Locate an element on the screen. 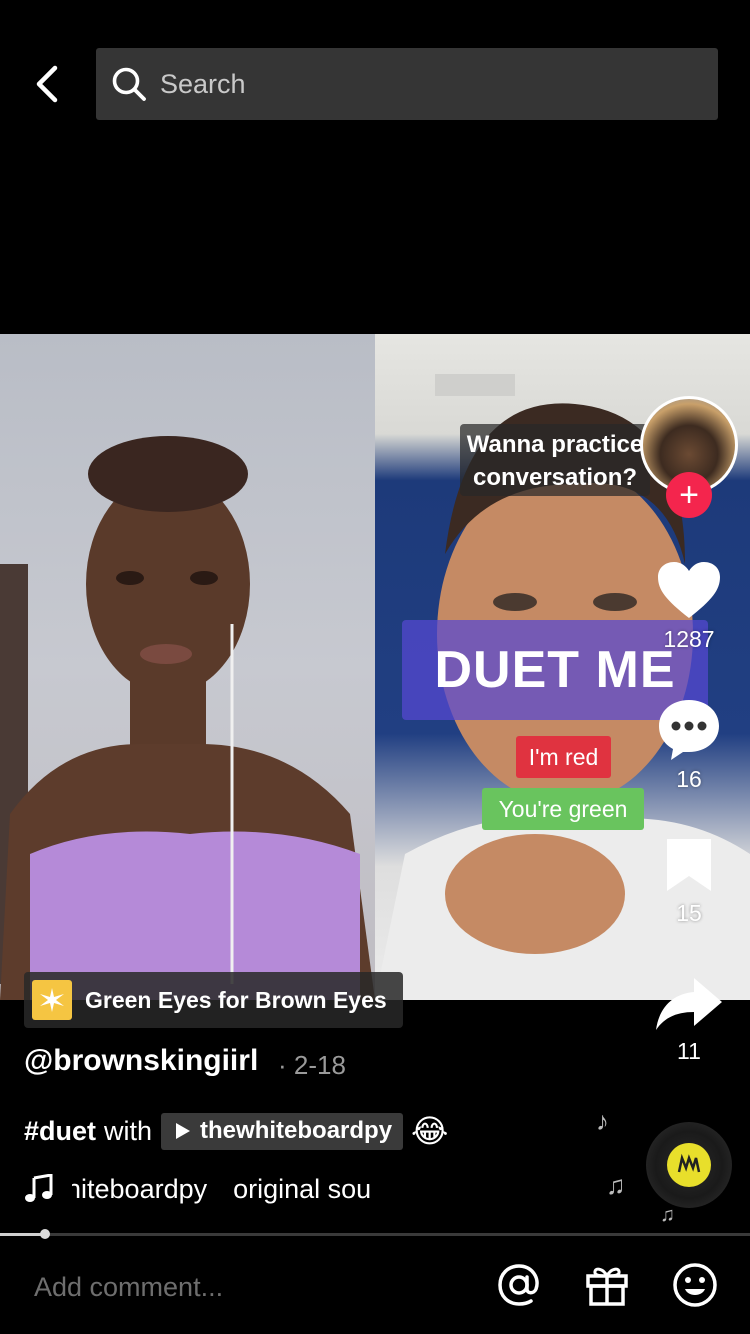 This screenshot has height=1334, width=750. comment-button: 16 is located at coordinates (689, 745).